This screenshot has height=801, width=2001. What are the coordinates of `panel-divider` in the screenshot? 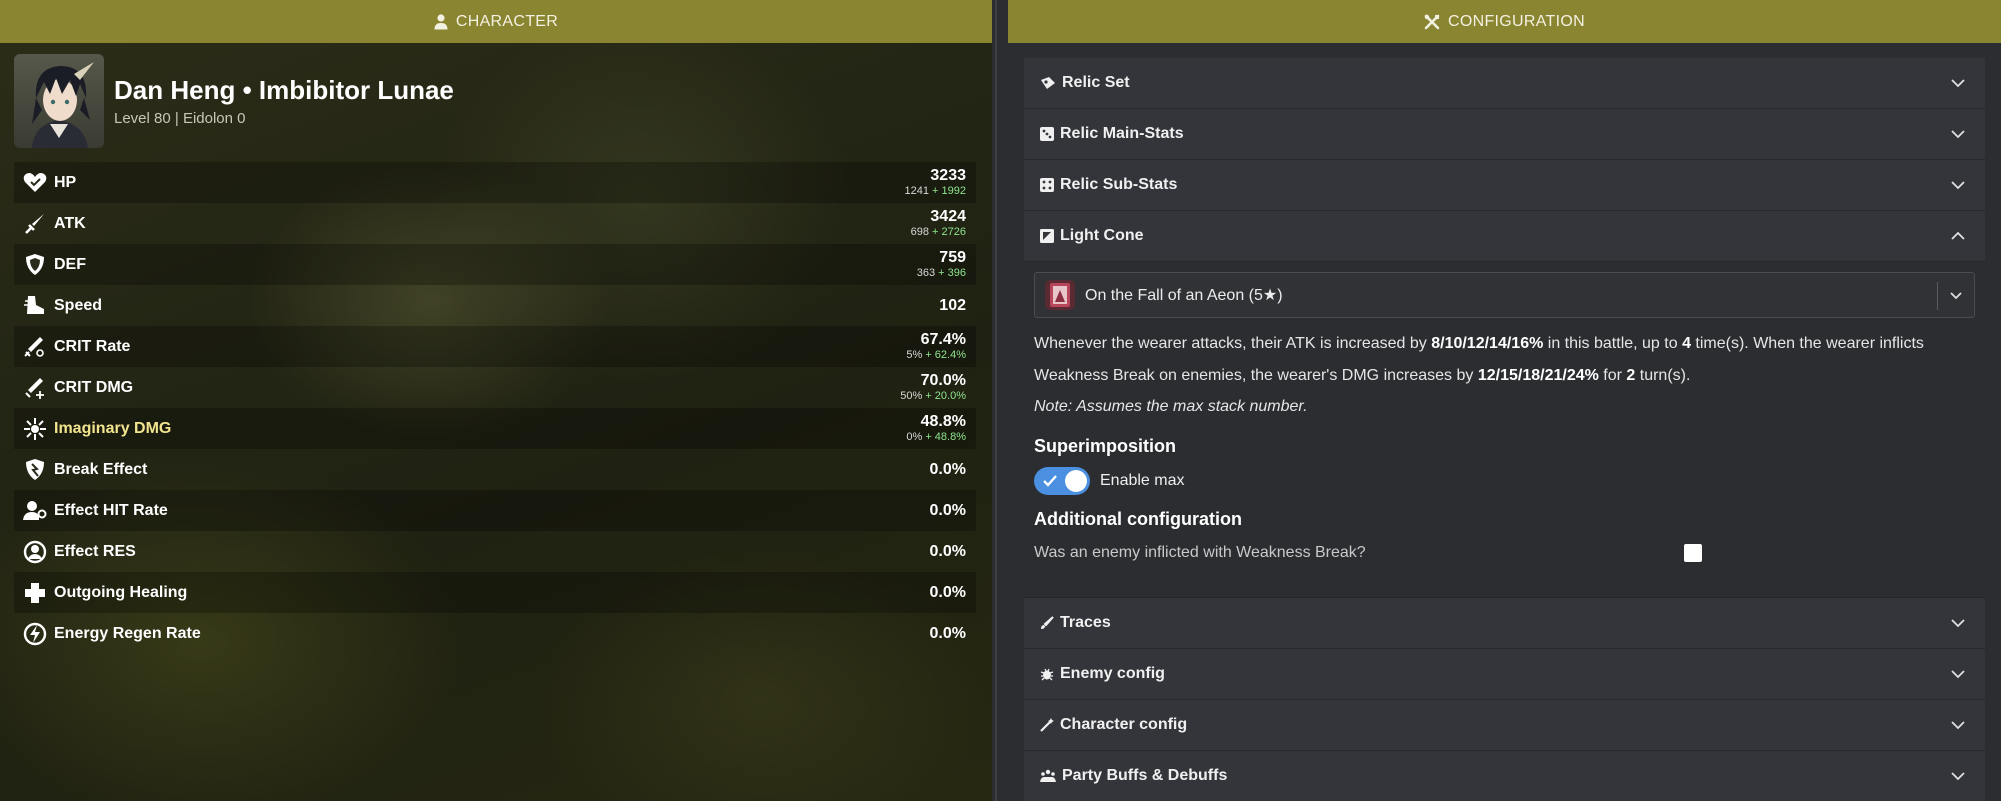 It's located at (1000, 400).